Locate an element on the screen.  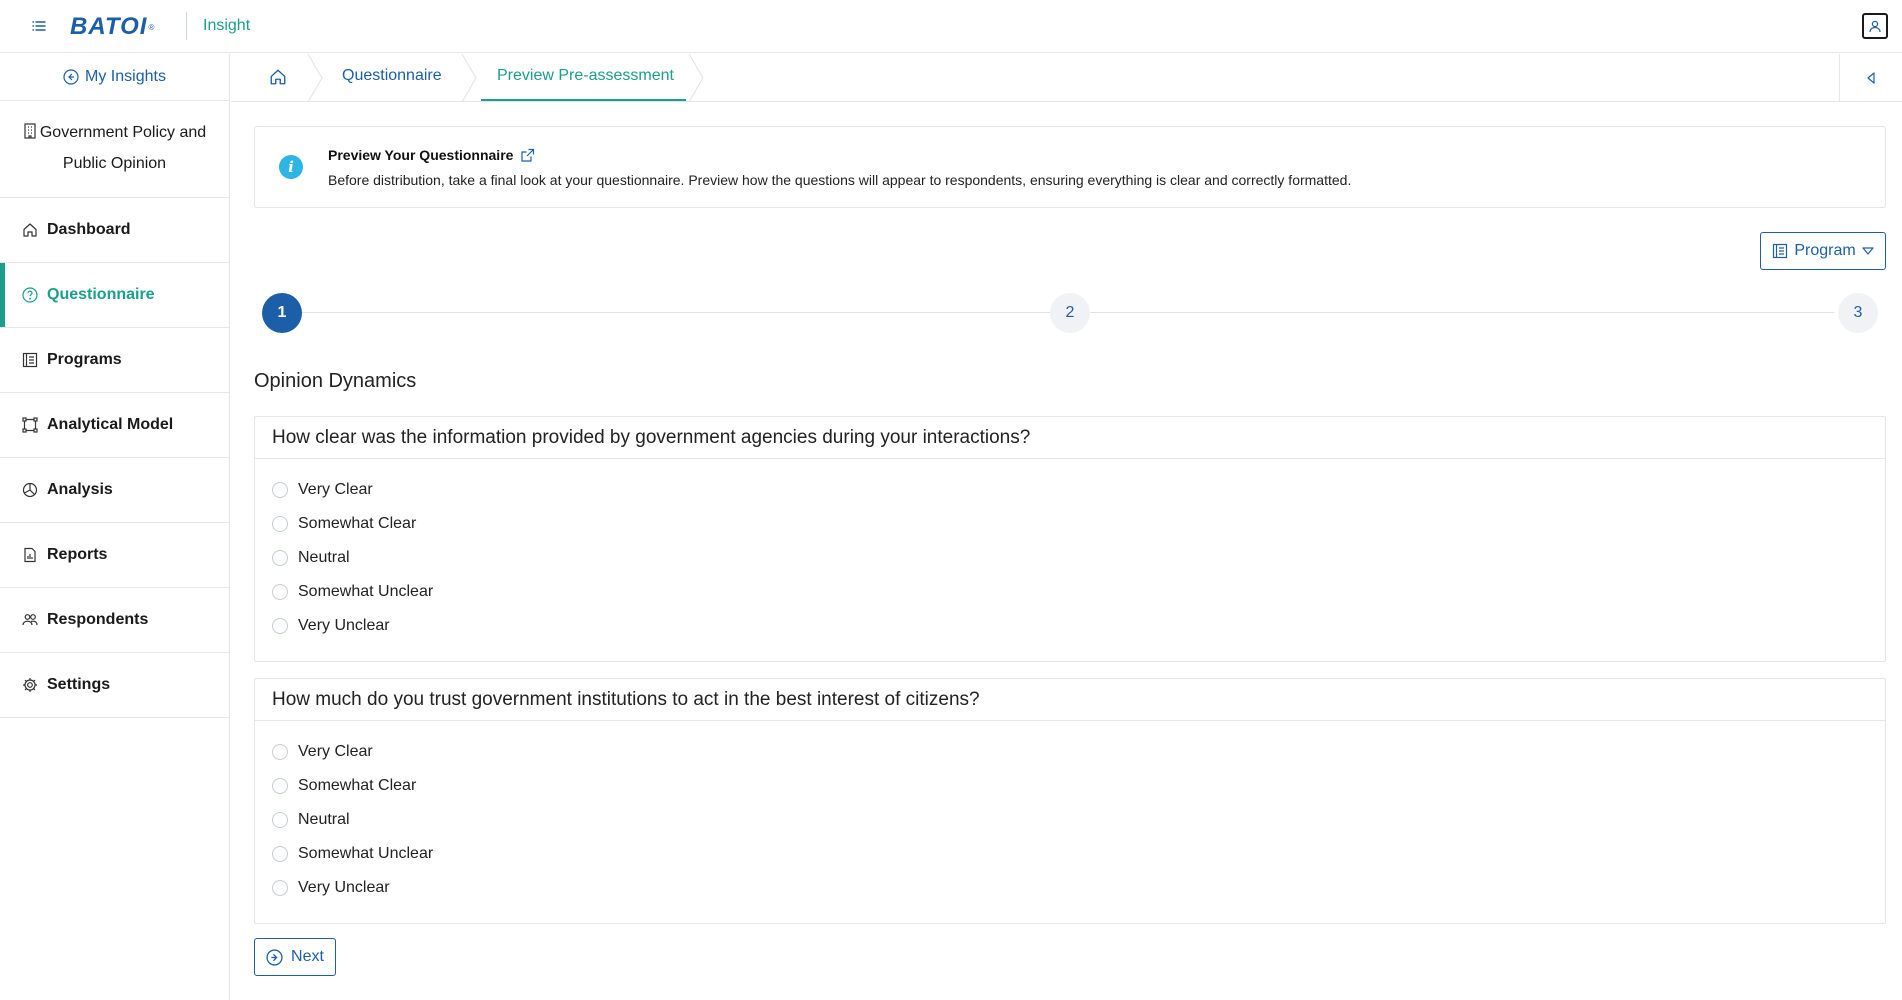
report-icon is located at coordinates (30, 555).